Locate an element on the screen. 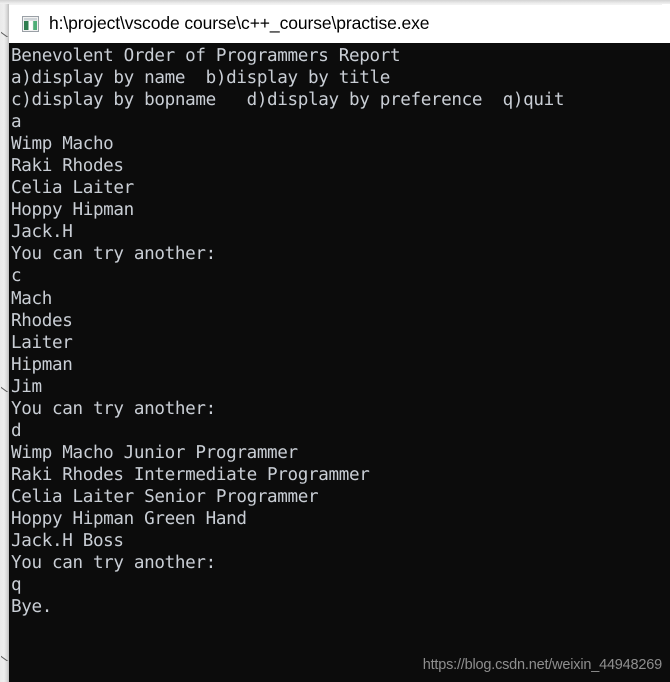 The height and width of the screenshot is (682, 670). page-left-gutter is located at coordinates (4, 341).